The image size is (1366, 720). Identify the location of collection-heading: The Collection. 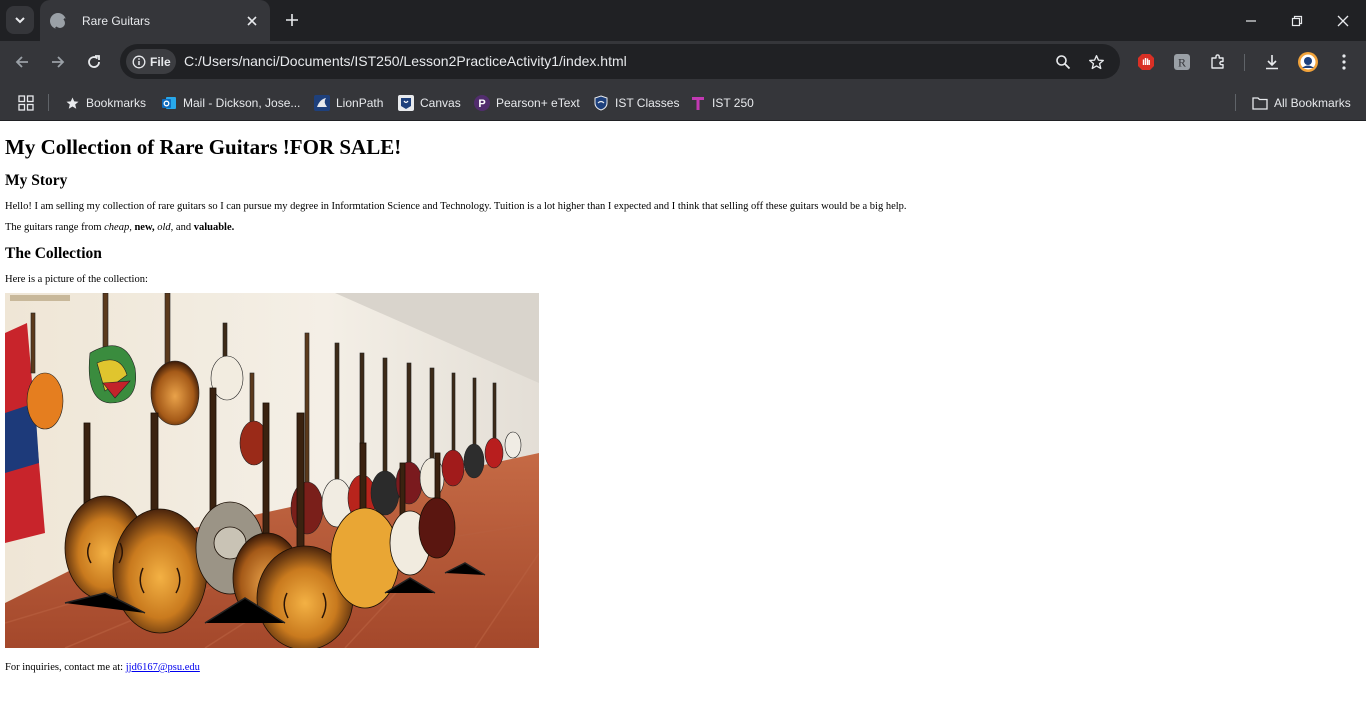
(53, 253).